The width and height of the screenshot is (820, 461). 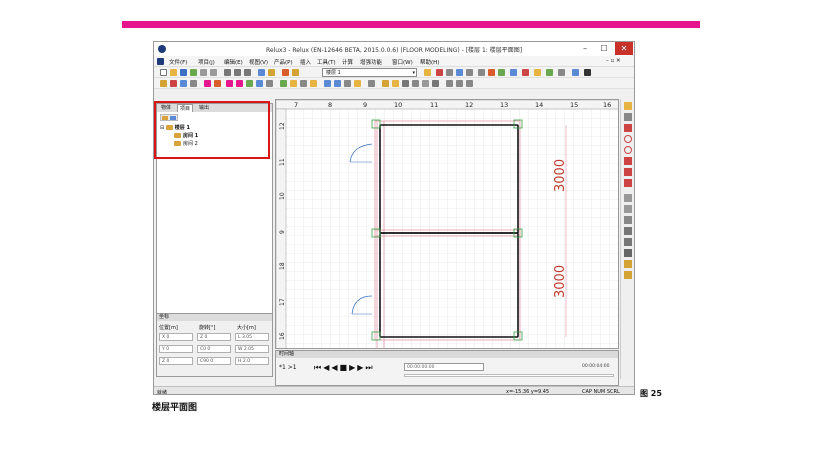 What do you see at coordinates (293, 83) in the screenshot?
I see `light-tool-icon` at bounding box center [293, 83].